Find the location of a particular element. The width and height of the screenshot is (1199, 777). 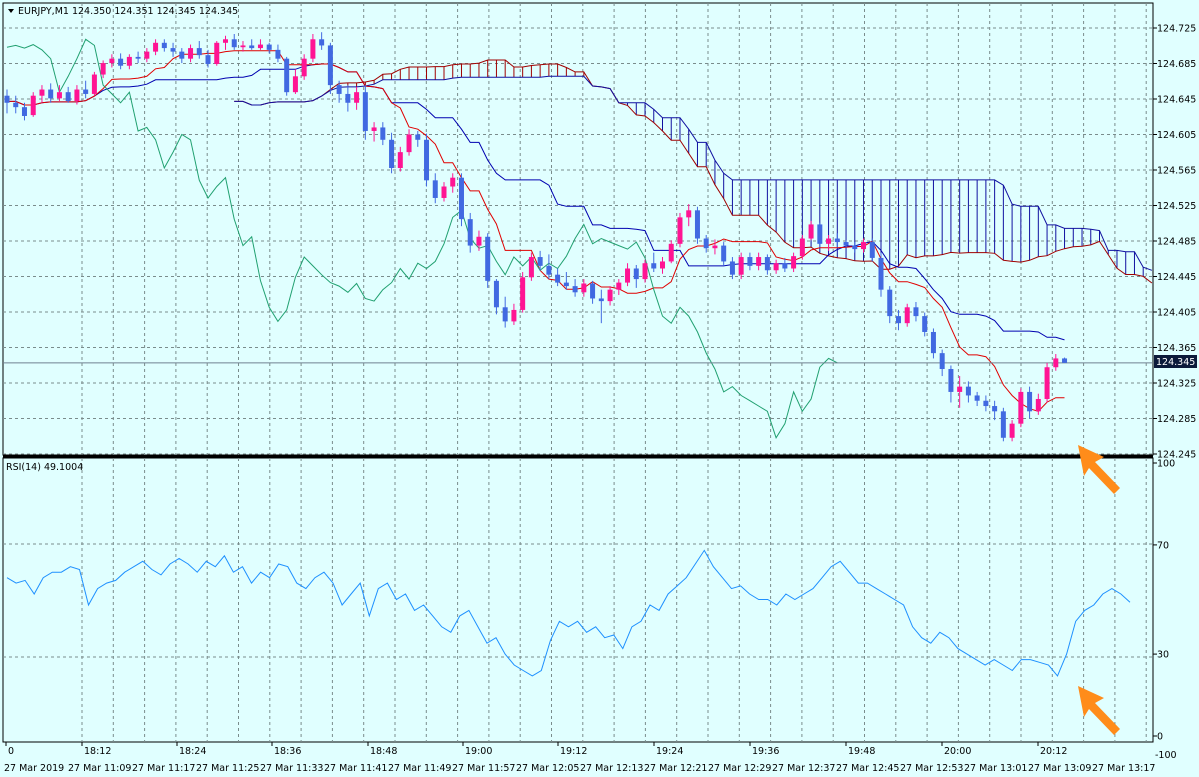

current-price-marker: 124.345 is located at coordinates (1175, 361).